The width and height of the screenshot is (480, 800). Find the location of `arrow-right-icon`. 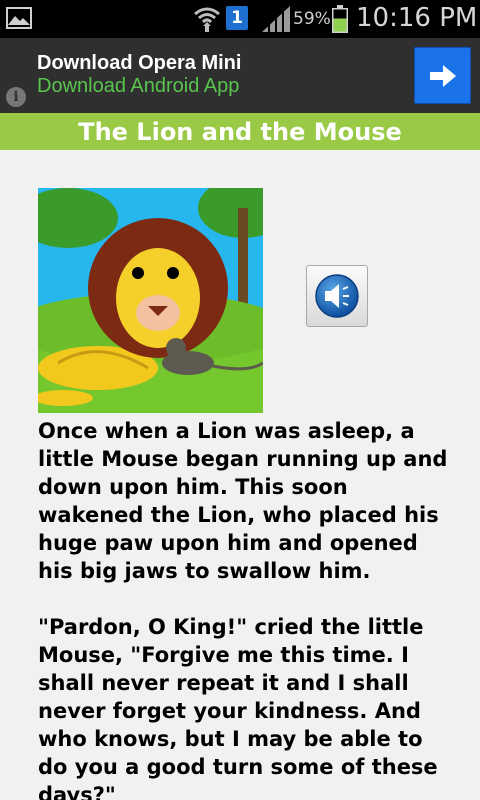

arrow-right-icon is located at coordinates (442, 75).